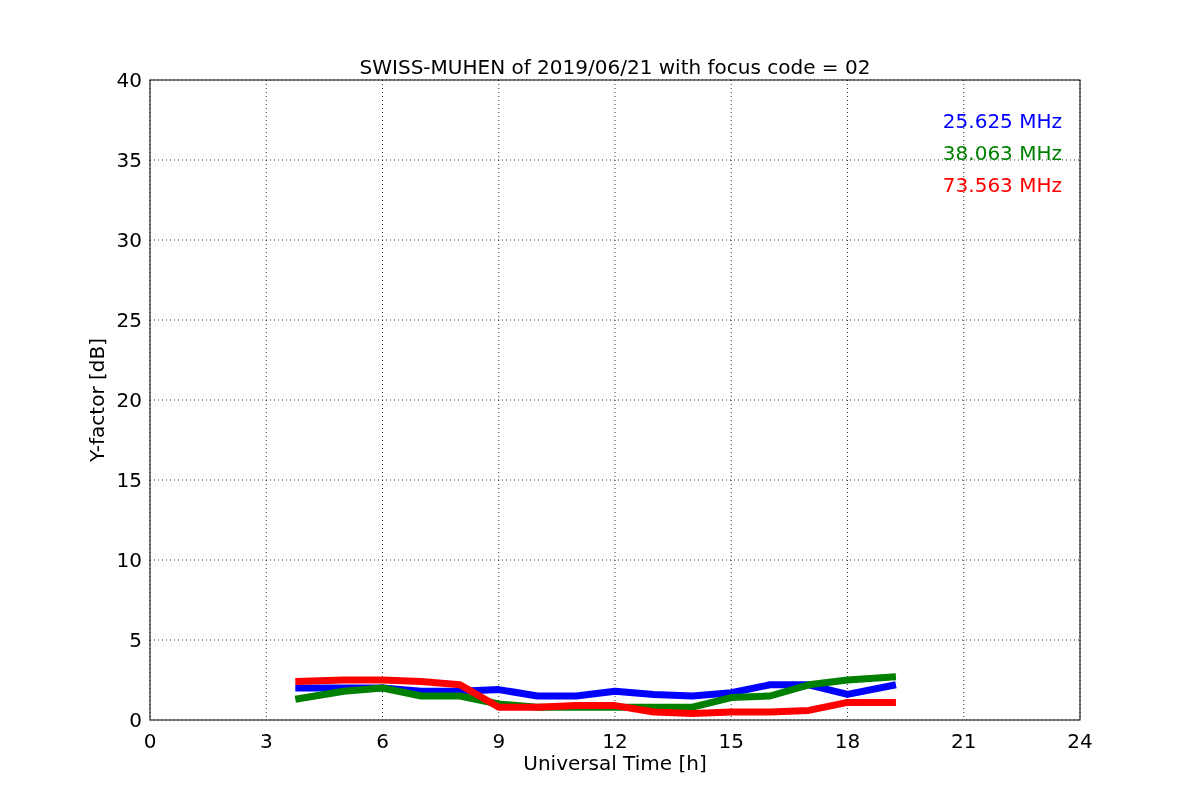 Image resolution: width=1200 pixels, height=800 pixels. Describe the element at coordinates (1002, 153) in the screenshot. I see `legend-label: 38.063 MHz` at that location.